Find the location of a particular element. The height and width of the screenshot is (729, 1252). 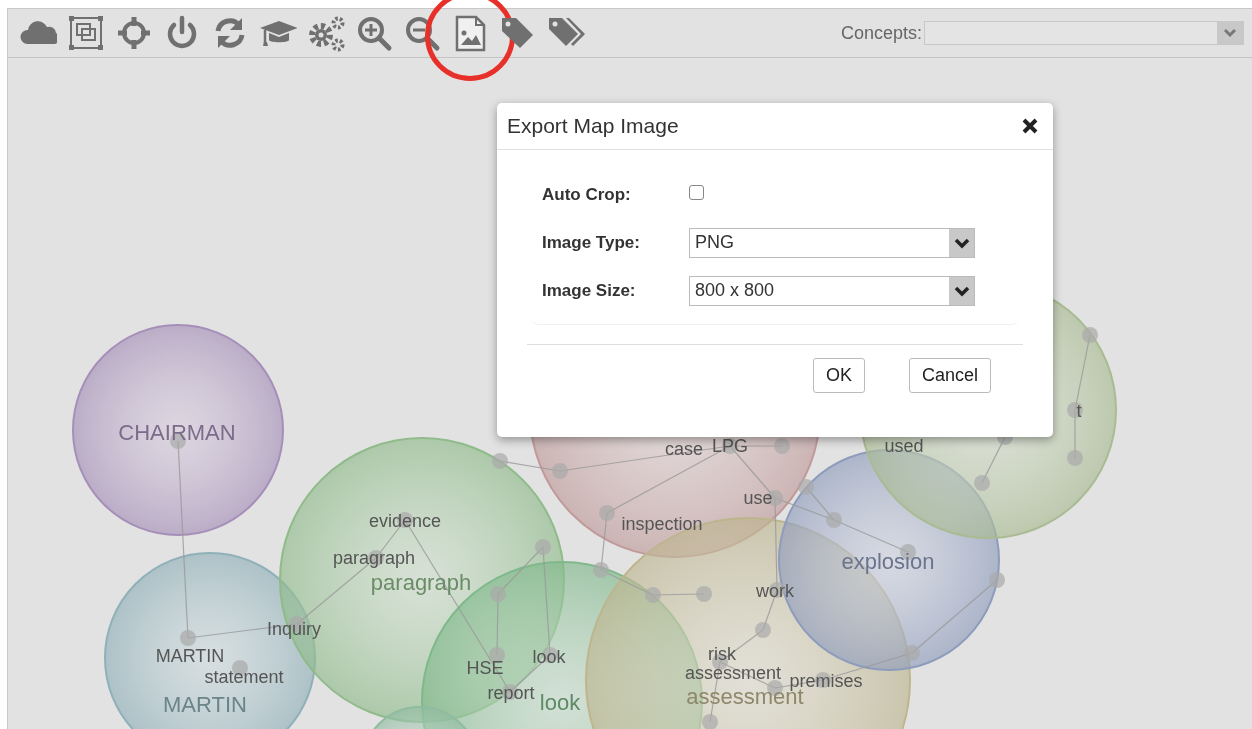

select-field: PNG is located at coordinates (832, 243).